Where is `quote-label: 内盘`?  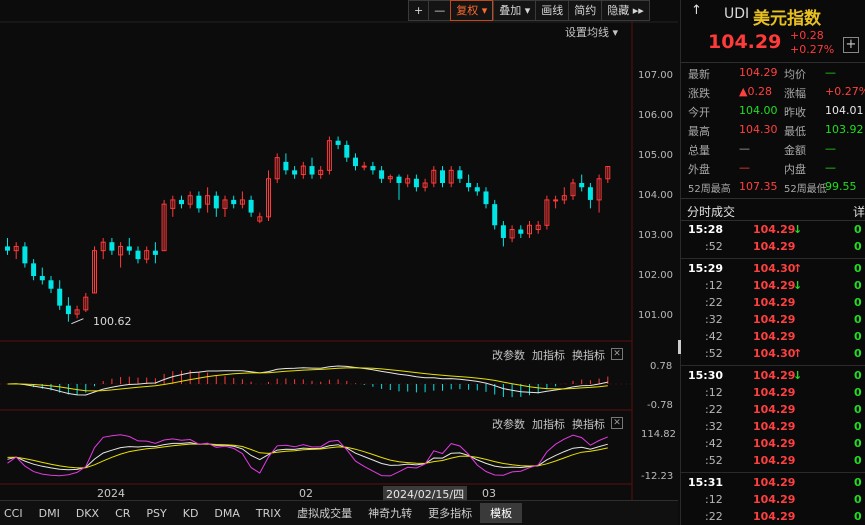 quote-label: 内盘 is located at coordinates (795, 169).